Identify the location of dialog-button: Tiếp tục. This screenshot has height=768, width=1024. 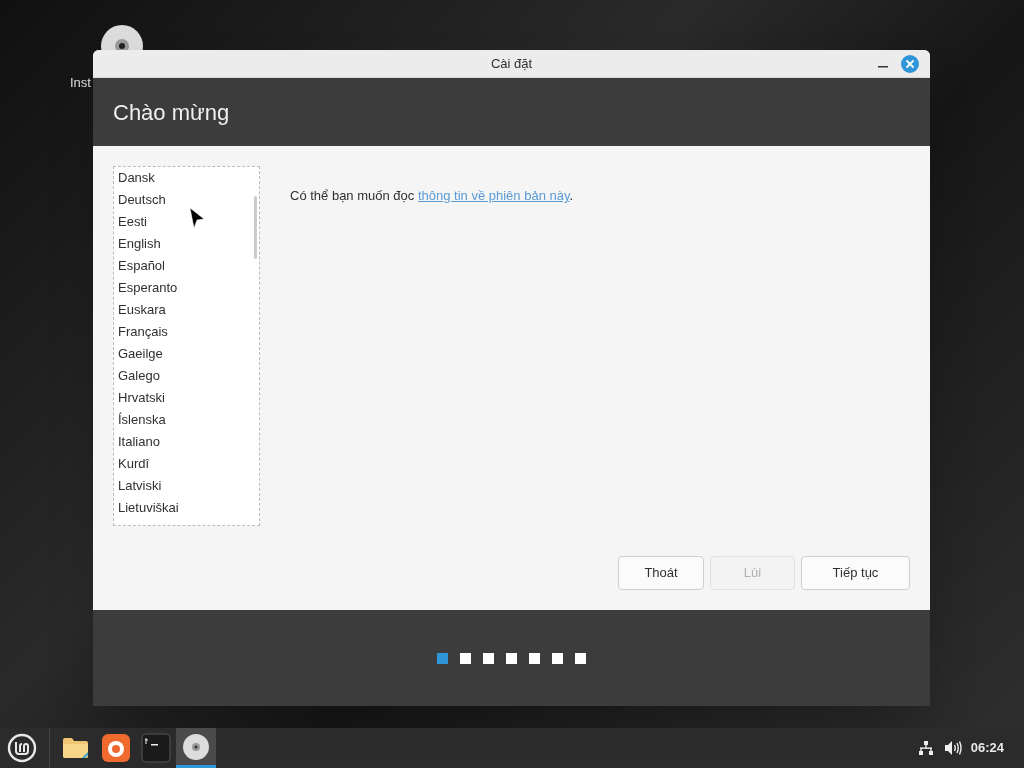
(855, 573).